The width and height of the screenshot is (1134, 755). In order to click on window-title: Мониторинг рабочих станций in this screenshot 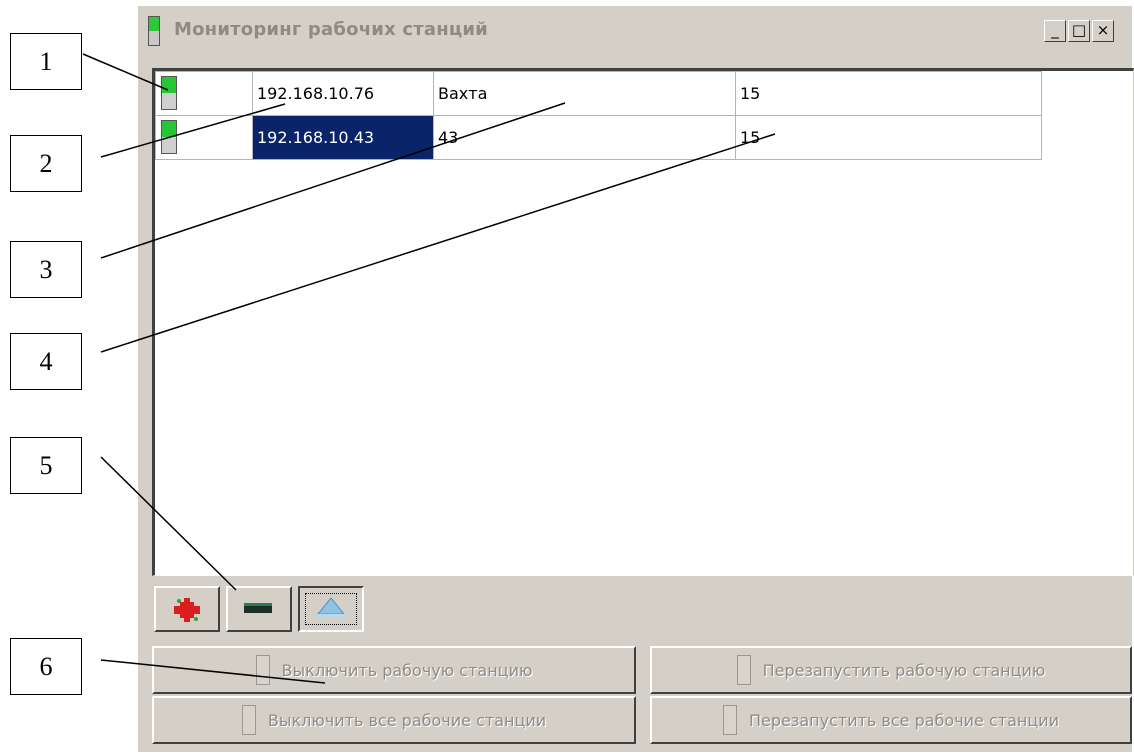, I will do `click(331, 29)`.